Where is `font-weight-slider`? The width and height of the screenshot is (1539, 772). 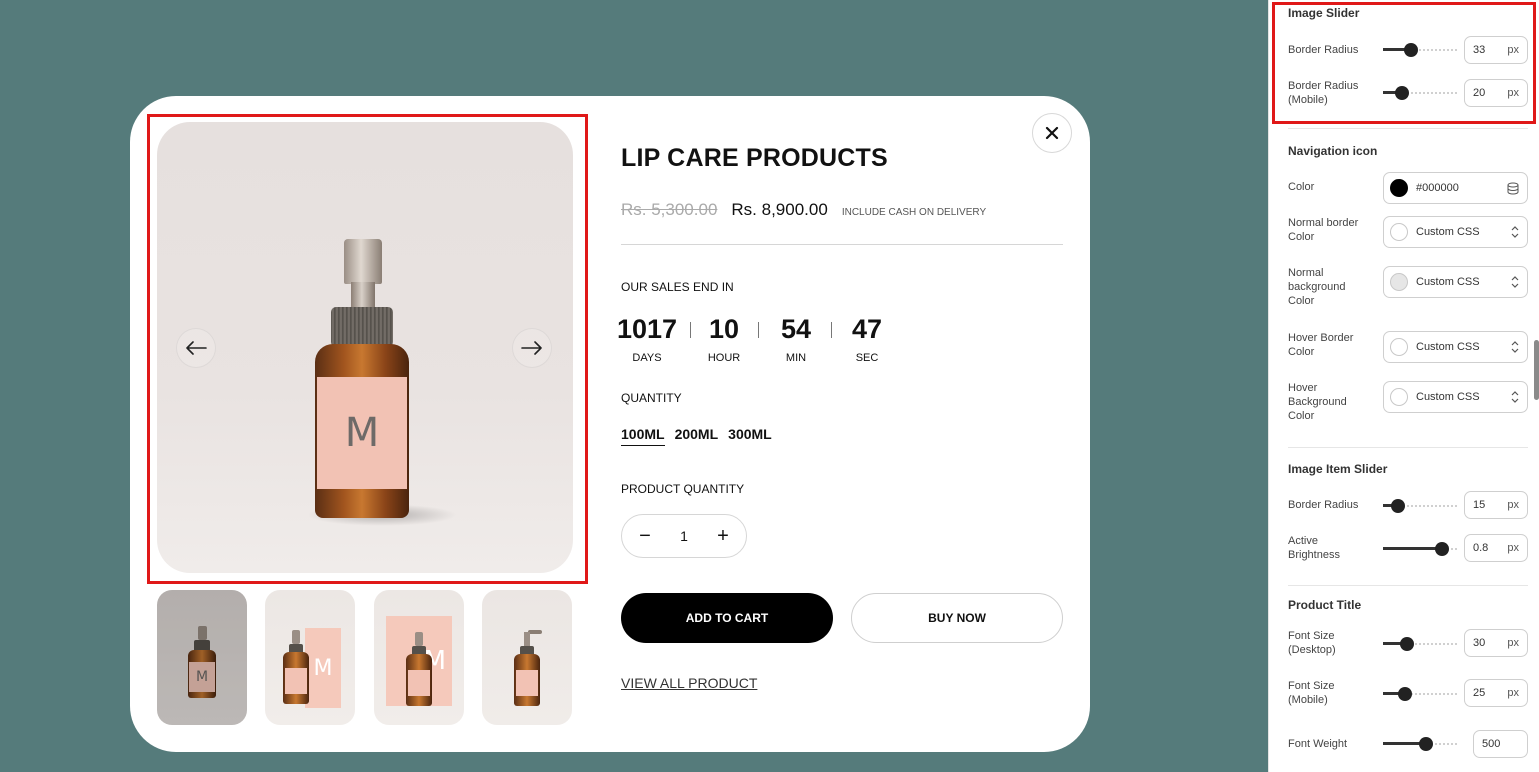
font-weight-slider is located at coordinates (1420, 744).